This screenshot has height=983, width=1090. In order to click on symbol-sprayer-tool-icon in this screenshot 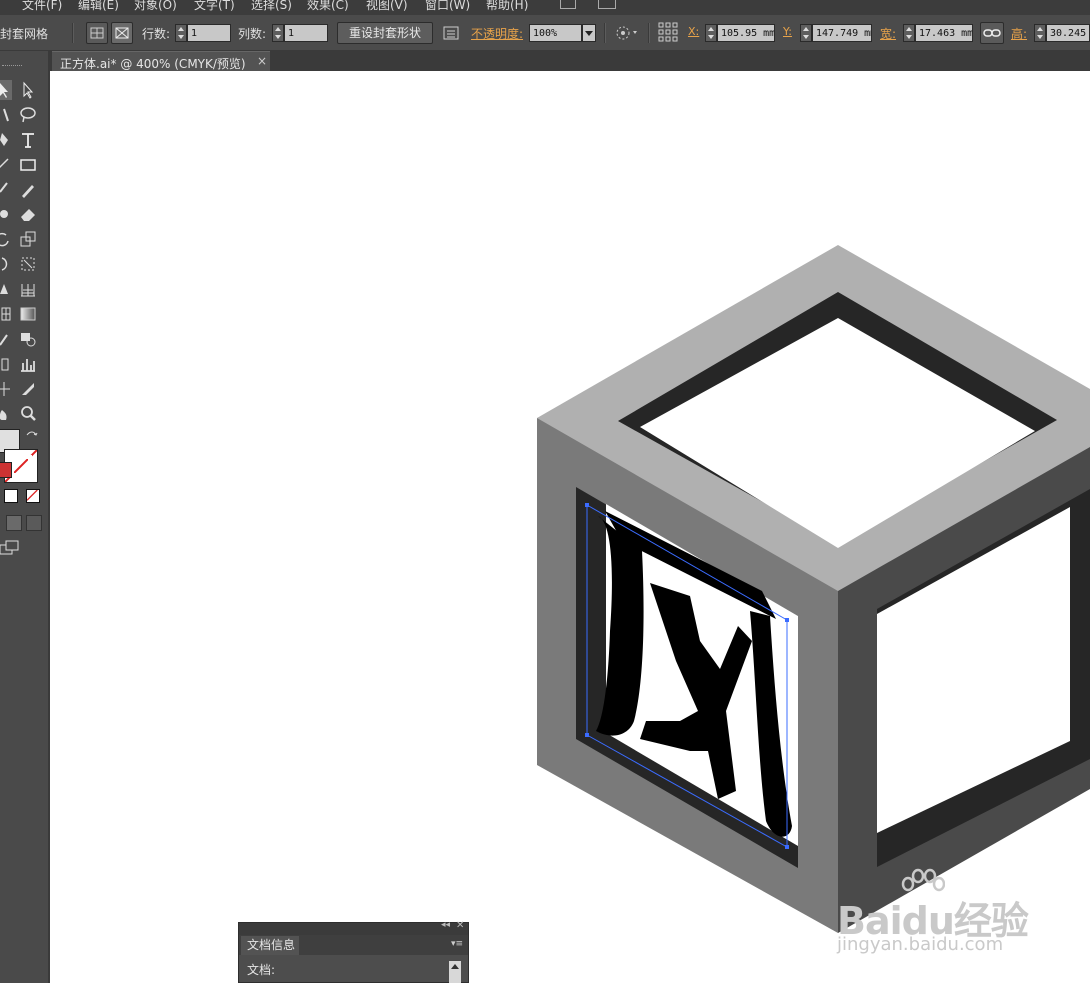, I will do `click(6, 364)`.